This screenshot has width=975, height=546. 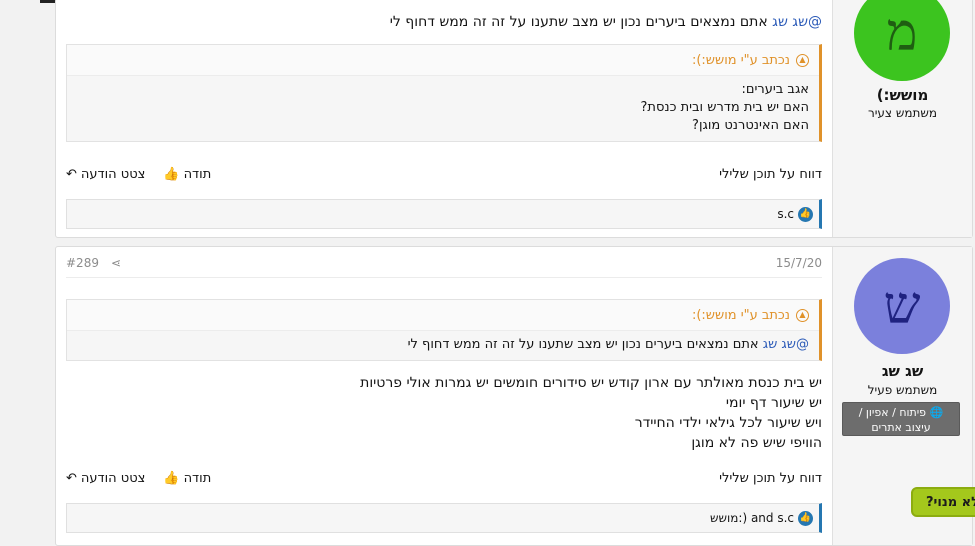 I want to click on post-line: הוויפי שיש פה לא מוגן, so click(x=756, y=443).